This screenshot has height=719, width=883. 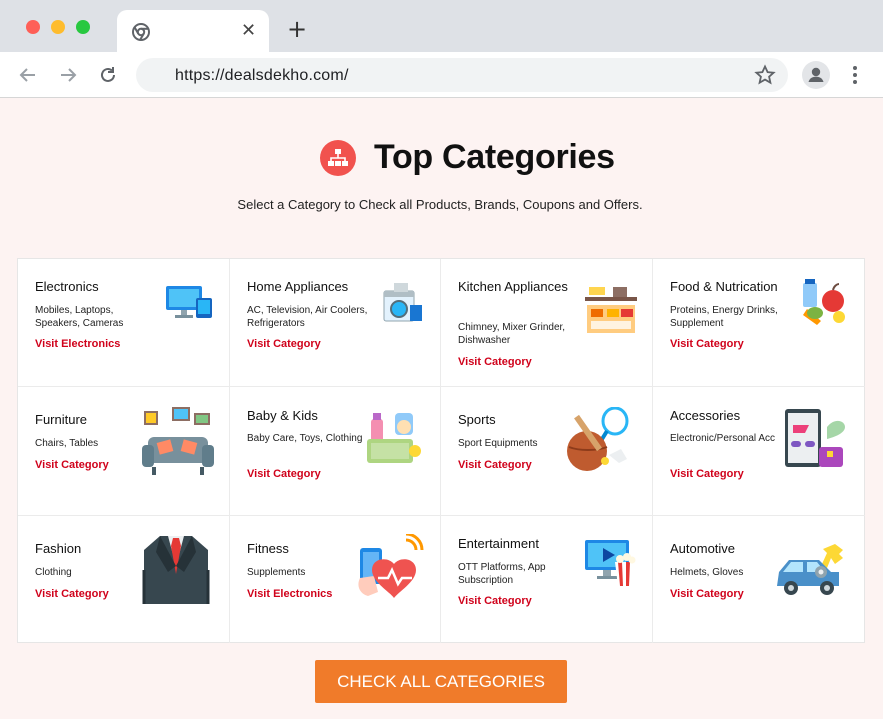 What do you see at coordinates (462, 75) in the screenshot?
I see `address-bar: https://dealsdekho.com/` at bounding box center [462, 75].